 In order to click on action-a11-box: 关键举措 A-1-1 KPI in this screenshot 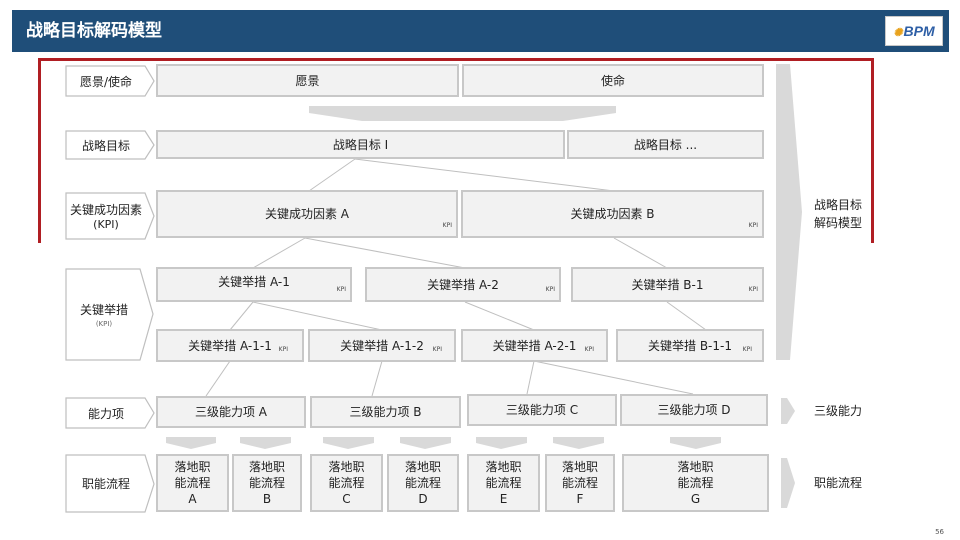, I will do `click(230, 345)`.